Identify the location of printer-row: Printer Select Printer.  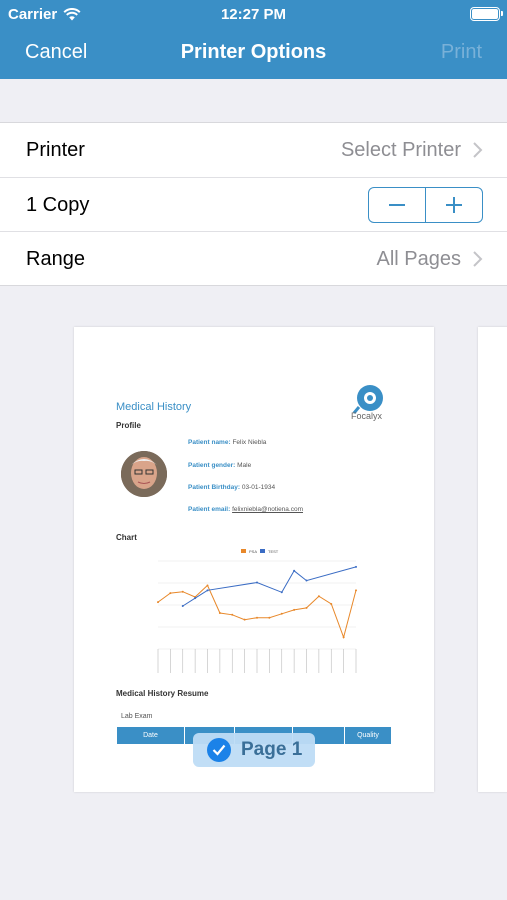
(253, 150).